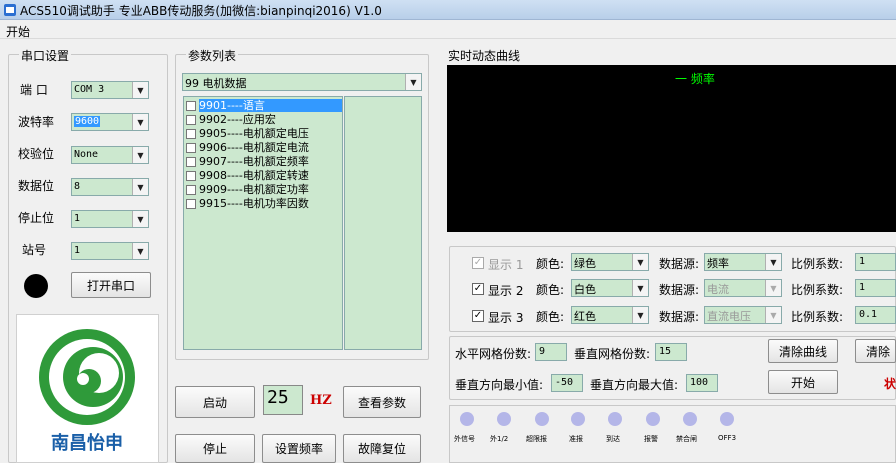 This screenshot has width=896, height=463. What do you see at coordinates (77, 250) in the screenshot?
I see `station-value: 1` at bounding box center [77, 250].